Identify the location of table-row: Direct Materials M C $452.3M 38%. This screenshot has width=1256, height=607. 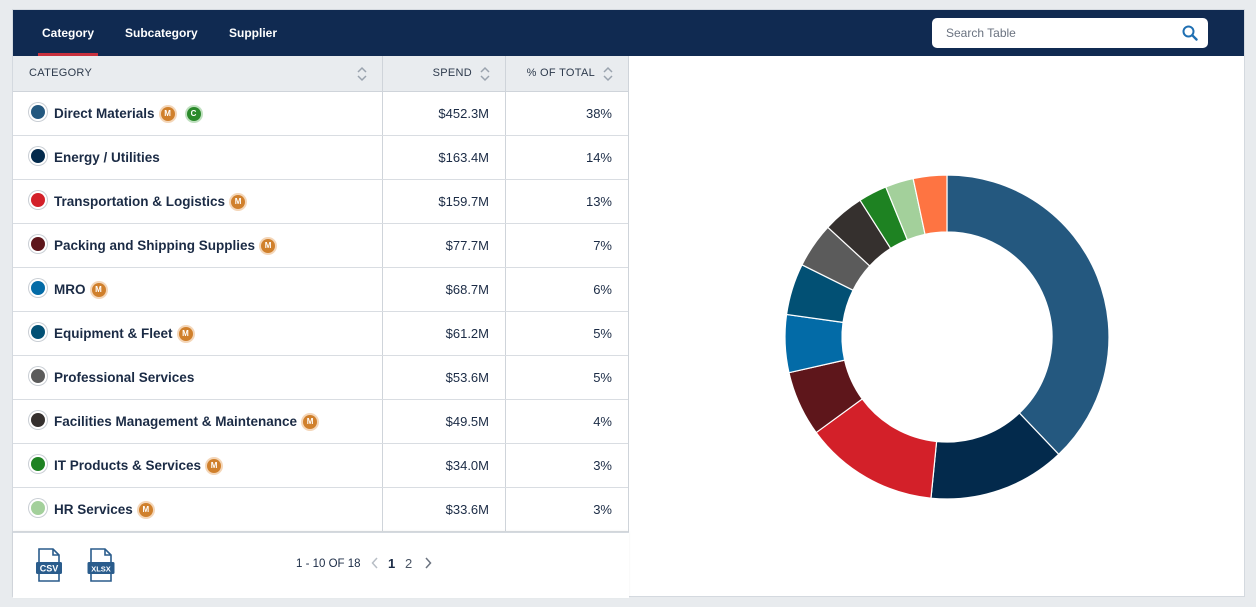
(320, 114).